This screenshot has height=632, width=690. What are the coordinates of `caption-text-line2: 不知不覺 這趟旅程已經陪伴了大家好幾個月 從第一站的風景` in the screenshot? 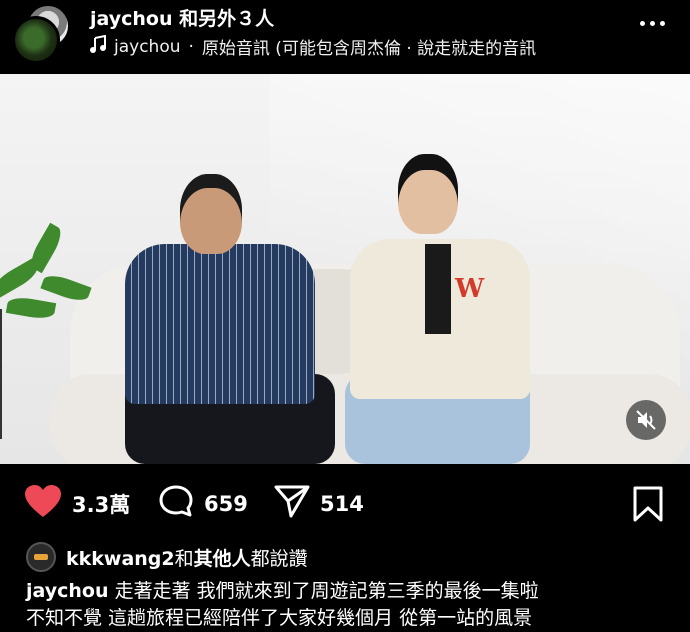 It's located at (279, 618).